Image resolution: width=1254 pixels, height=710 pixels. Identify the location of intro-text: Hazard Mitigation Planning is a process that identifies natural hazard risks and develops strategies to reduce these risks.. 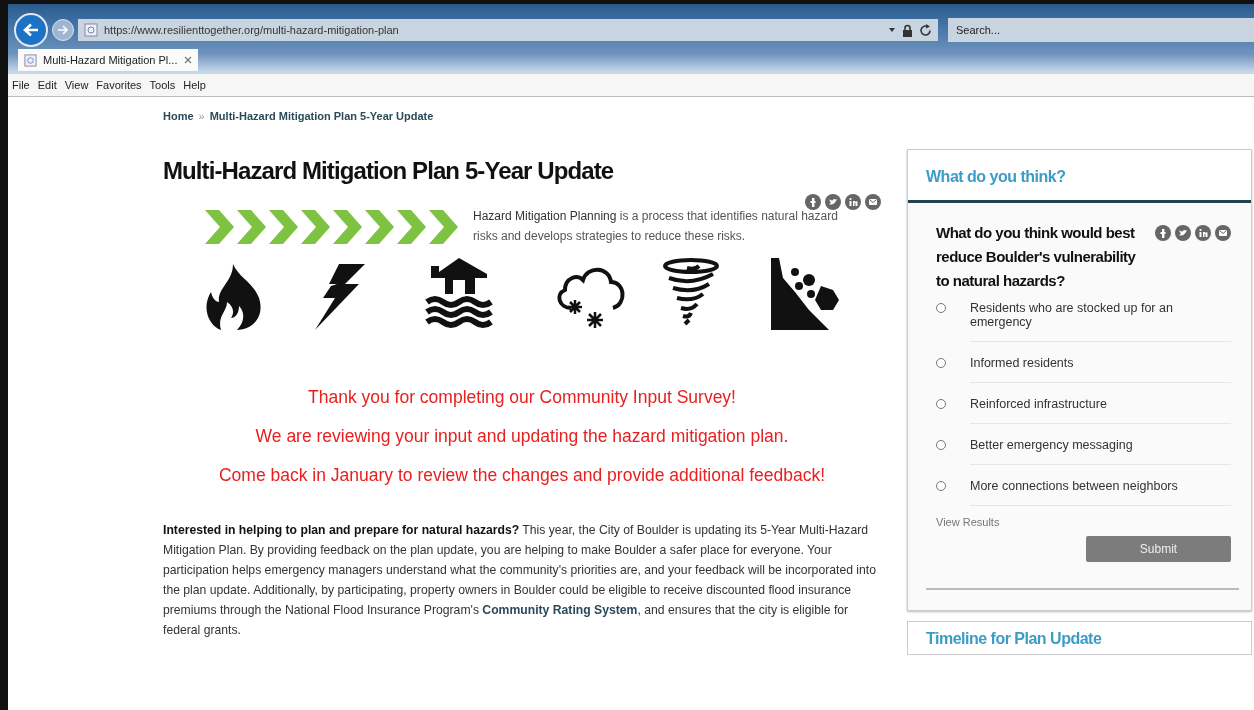
(656, 226).